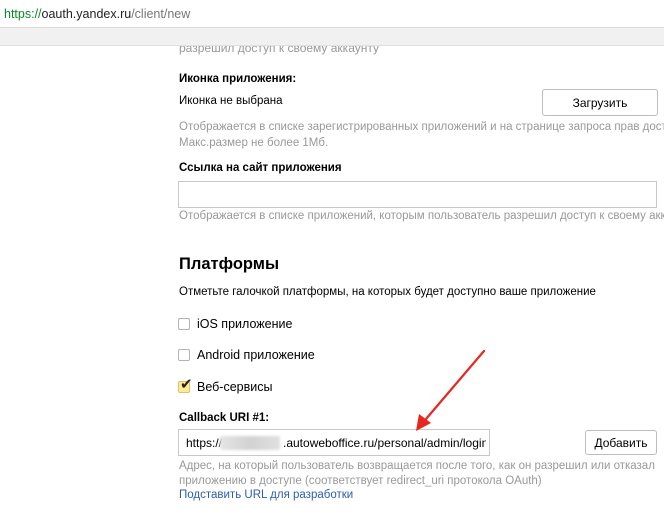 The width and height of the screenshot is (664, 518). I want to click on url-scheme: https://, so click(23, 14).